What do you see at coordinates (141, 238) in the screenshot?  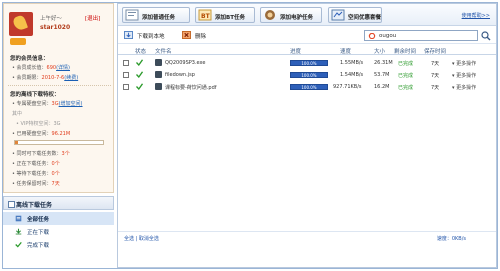 I see `select-all-link: 全选 | 取消全选` at bounding box center [141, 238].